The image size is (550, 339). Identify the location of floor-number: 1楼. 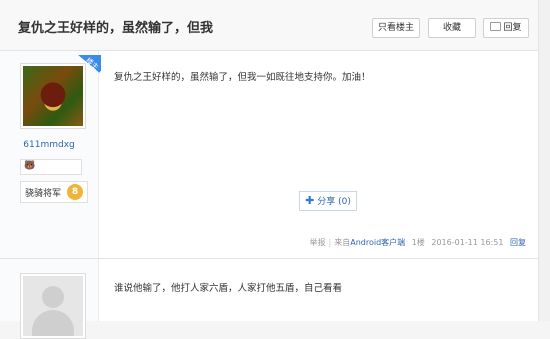
(418, 242).